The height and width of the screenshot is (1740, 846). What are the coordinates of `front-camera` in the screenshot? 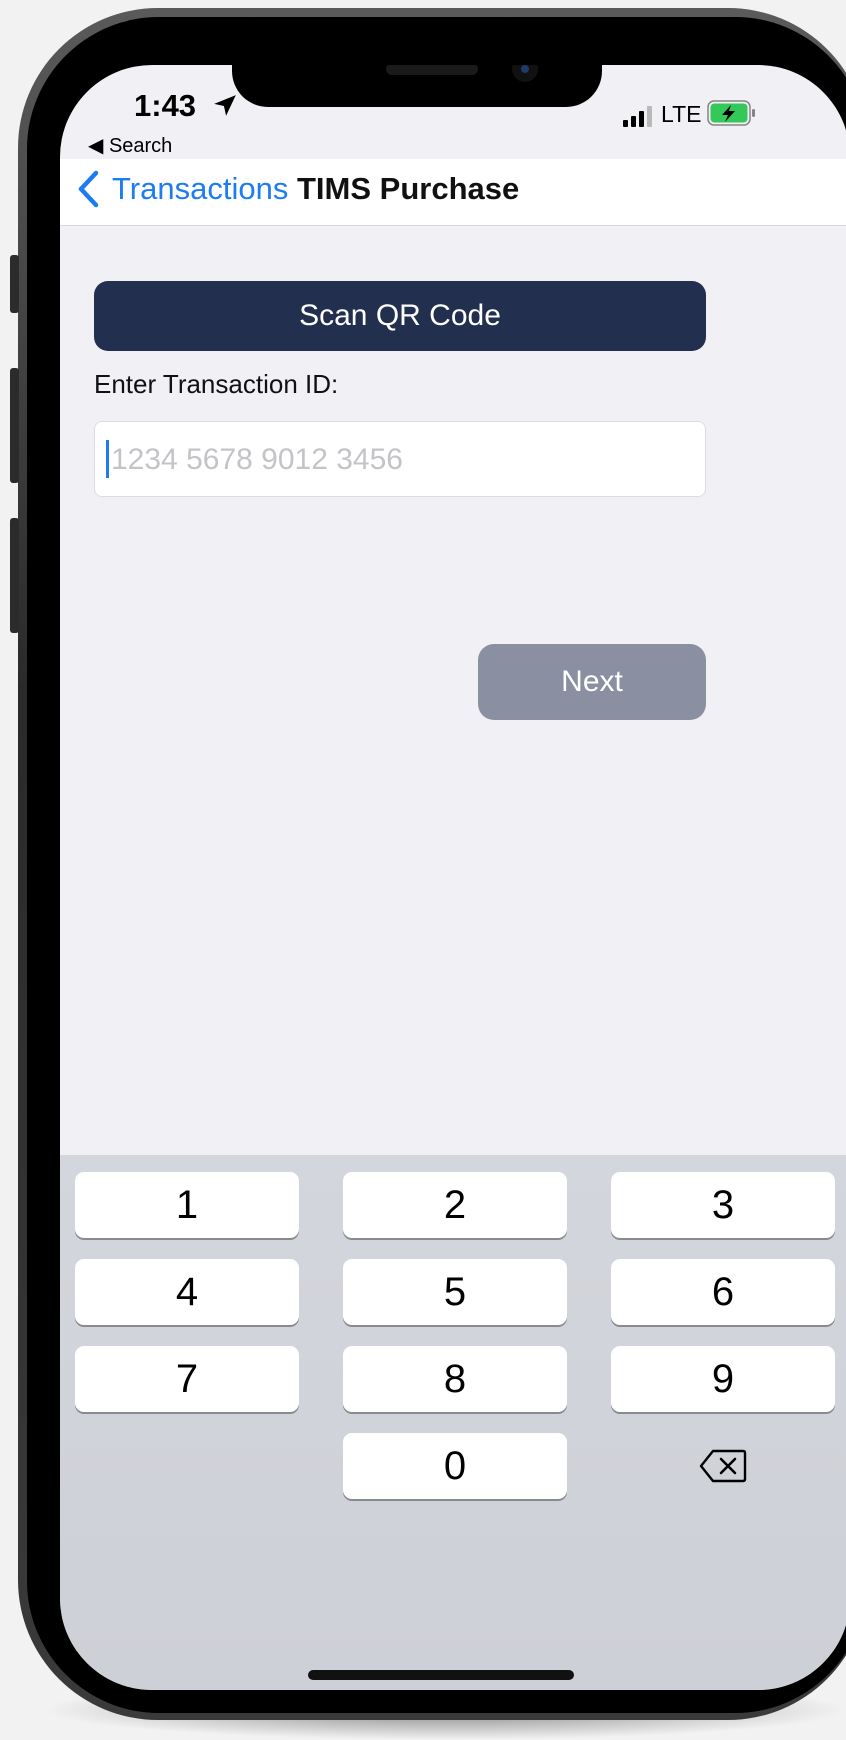 It's located at (525, 73).